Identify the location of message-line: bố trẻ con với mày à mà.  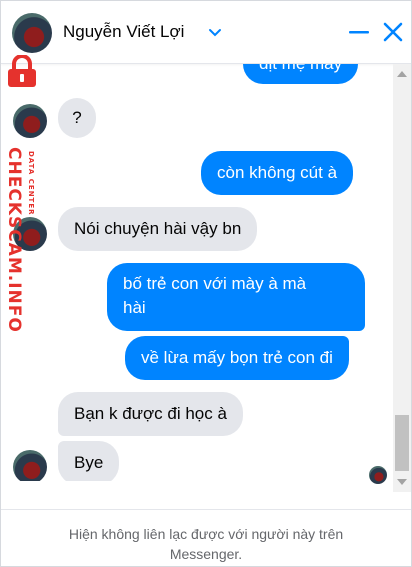
(215, 283).